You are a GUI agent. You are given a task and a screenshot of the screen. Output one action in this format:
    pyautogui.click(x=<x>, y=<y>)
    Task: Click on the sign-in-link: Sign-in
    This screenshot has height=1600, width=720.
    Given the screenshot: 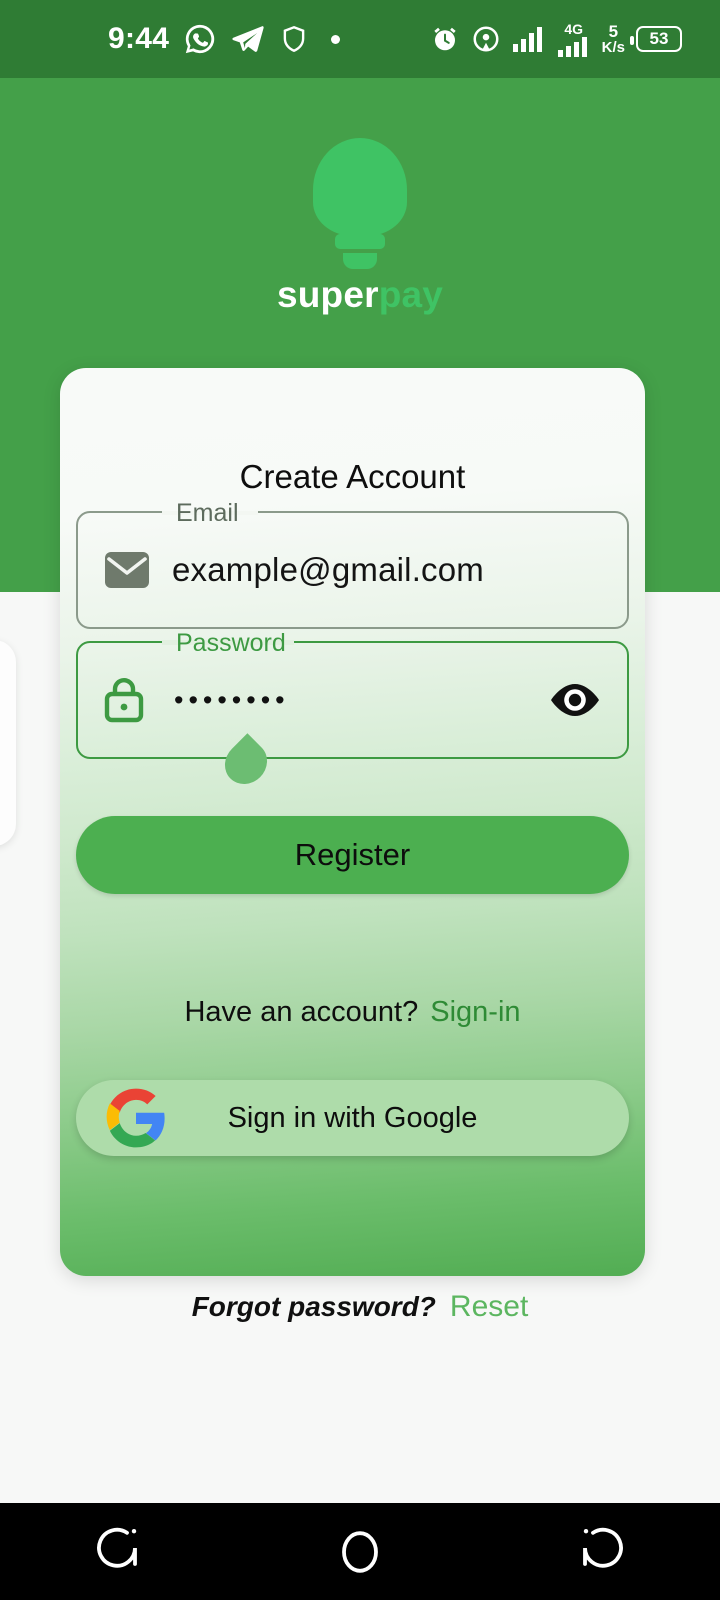 What is the action you would take?
    pyautogui.click(x=475, y=1012)
    